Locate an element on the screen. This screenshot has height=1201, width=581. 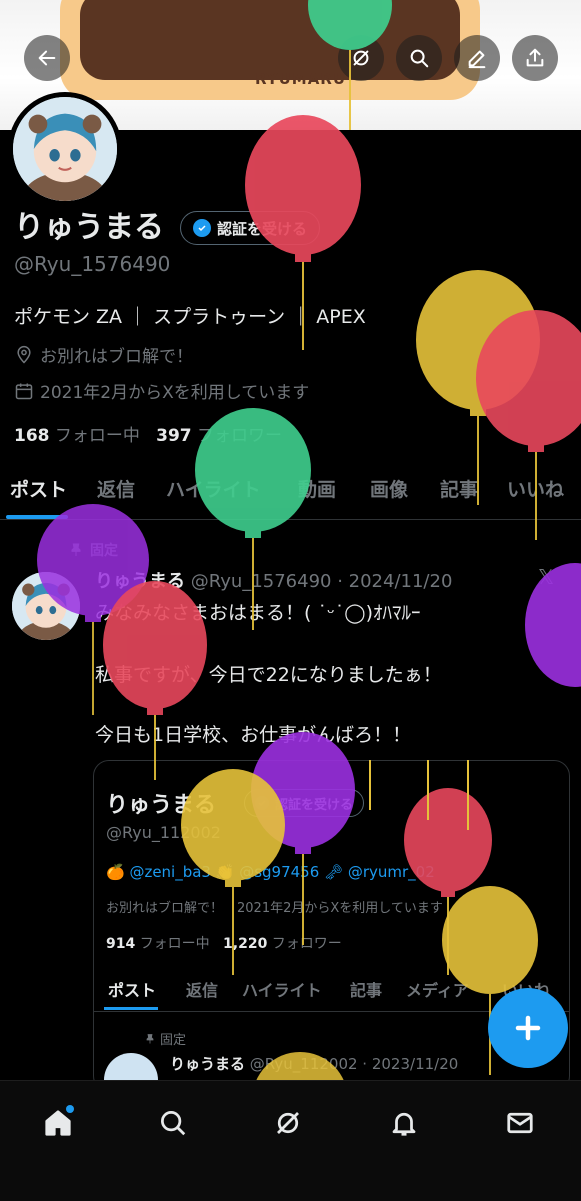
notifications-icon is located at coordinates (404, 1124).